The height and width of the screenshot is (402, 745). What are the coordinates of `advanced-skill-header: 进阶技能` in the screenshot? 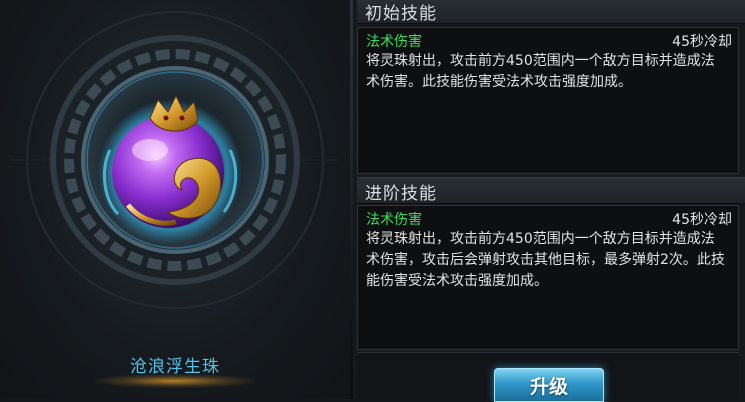 It's located at (551, 190).